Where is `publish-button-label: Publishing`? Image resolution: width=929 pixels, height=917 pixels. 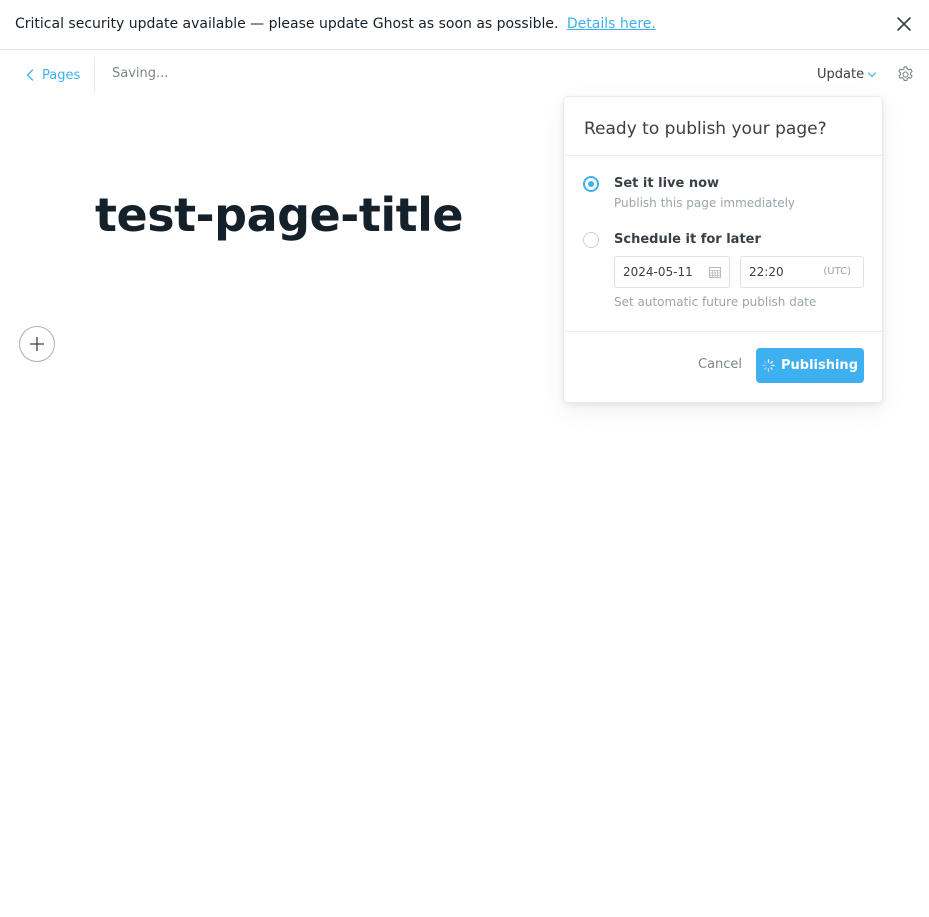 publish-button-label: Publishing is located at coordinates (819, 365).